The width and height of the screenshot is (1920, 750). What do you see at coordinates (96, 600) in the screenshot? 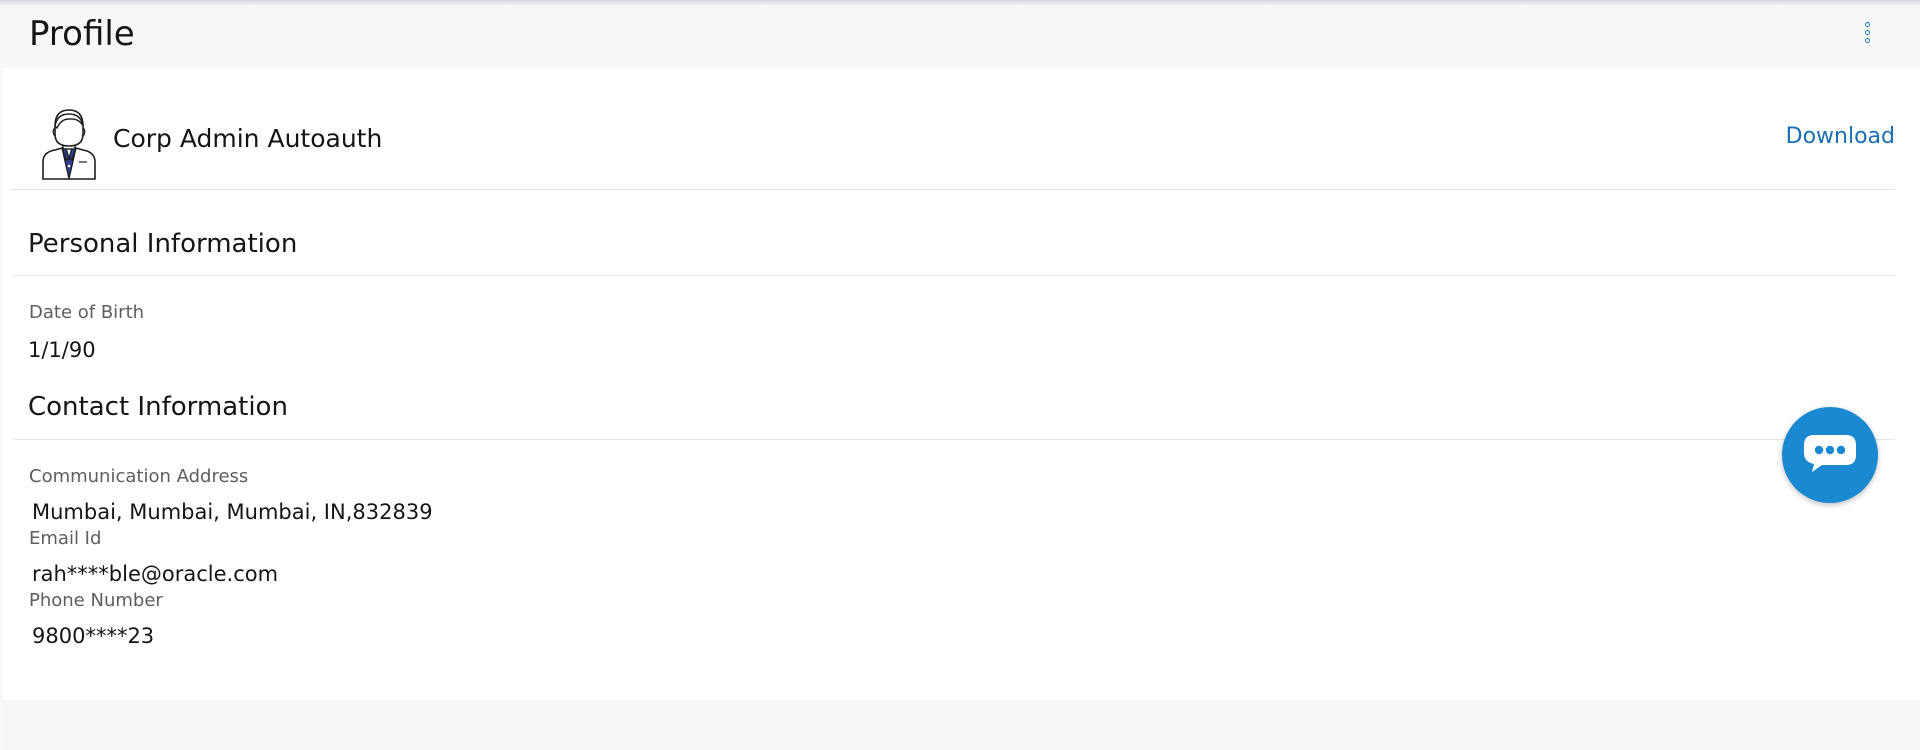
I see `phone-number-label: Phone Number` at bounding box center [96, 600].